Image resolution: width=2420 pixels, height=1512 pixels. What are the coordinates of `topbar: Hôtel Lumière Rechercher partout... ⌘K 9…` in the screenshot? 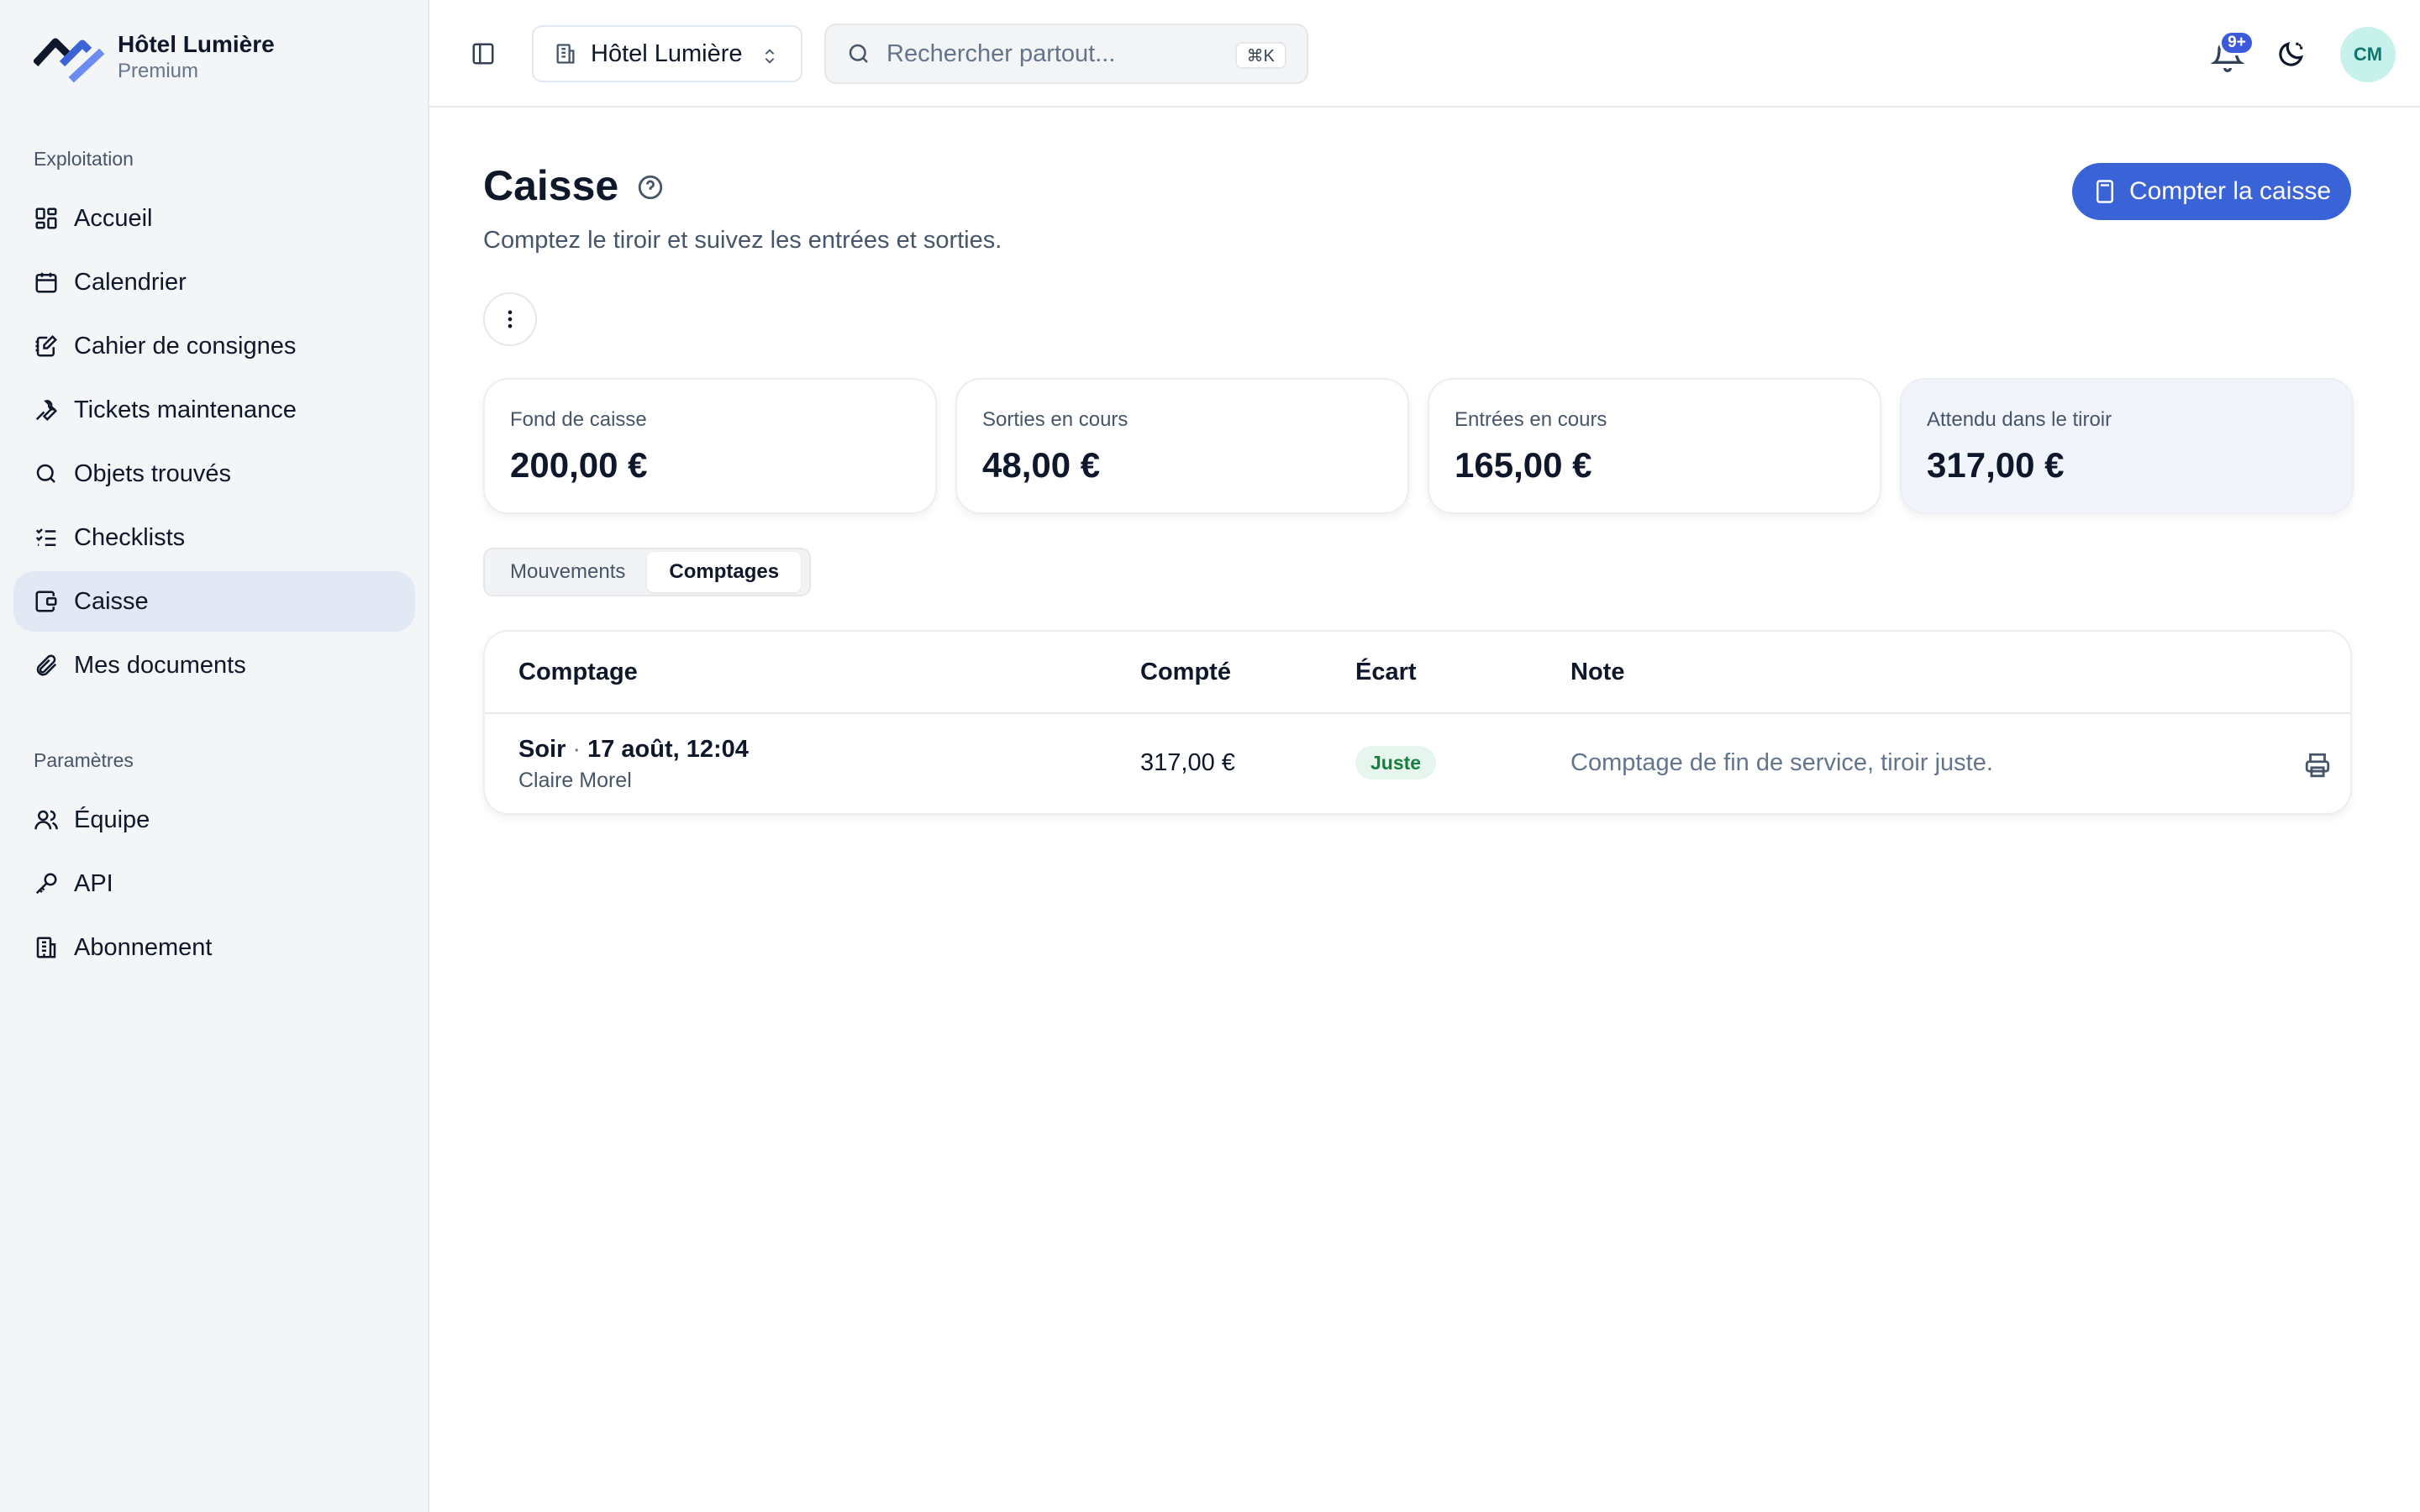 It's located at (1424, 54).